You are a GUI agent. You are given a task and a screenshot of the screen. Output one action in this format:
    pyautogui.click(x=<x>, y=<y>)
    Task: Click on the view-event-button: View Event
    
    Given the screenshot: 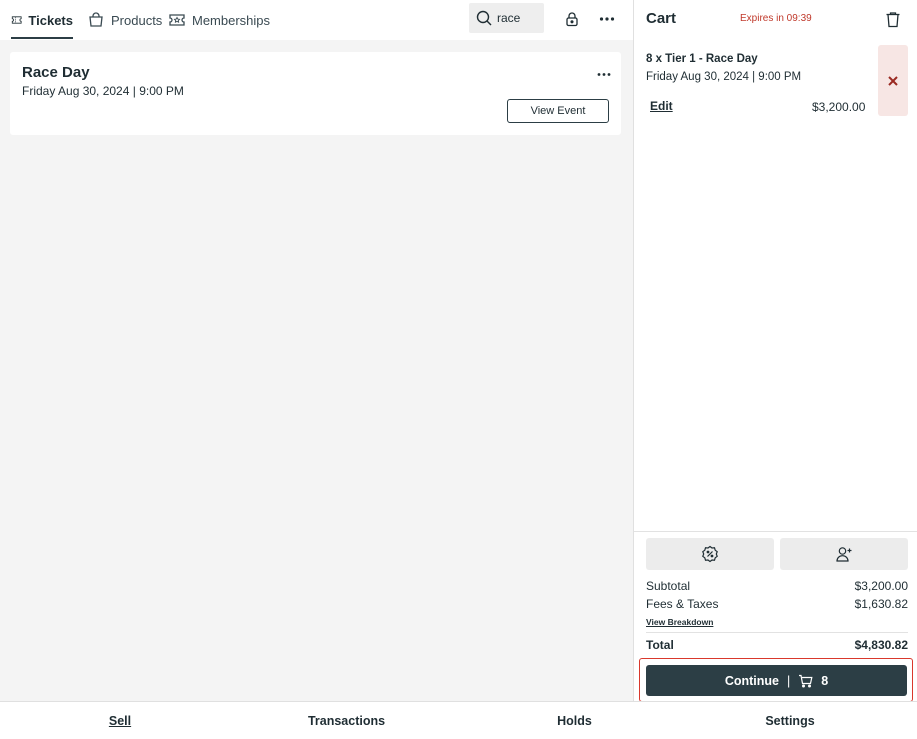 What is the action you would take?
    pyautogui.click(x=558, y=111)
    